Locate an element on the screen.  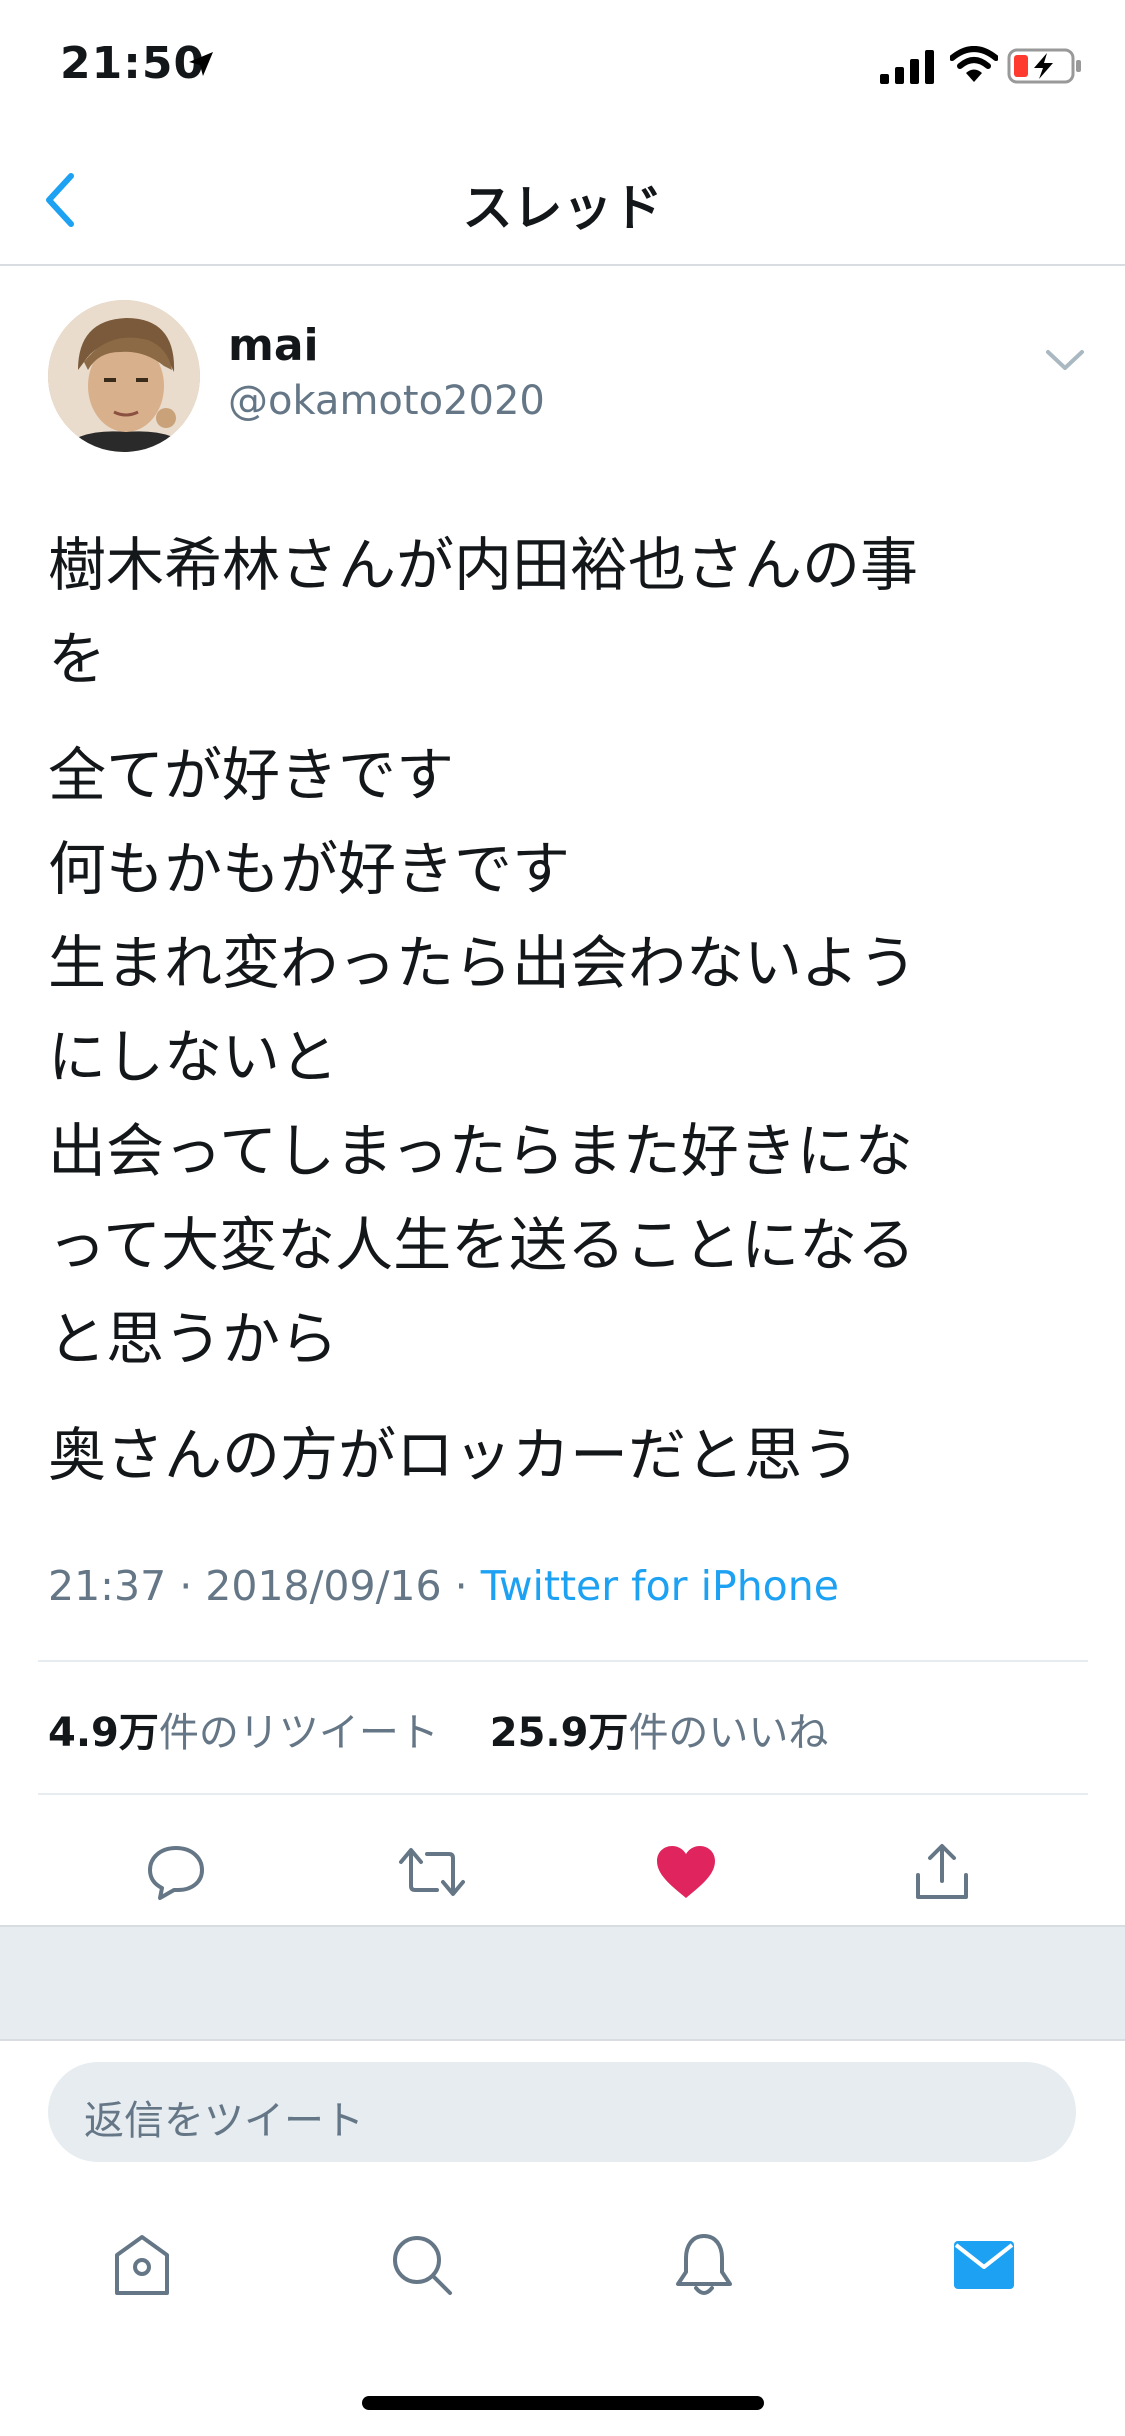
tweet-line: を is located at coordinates (77, 659).